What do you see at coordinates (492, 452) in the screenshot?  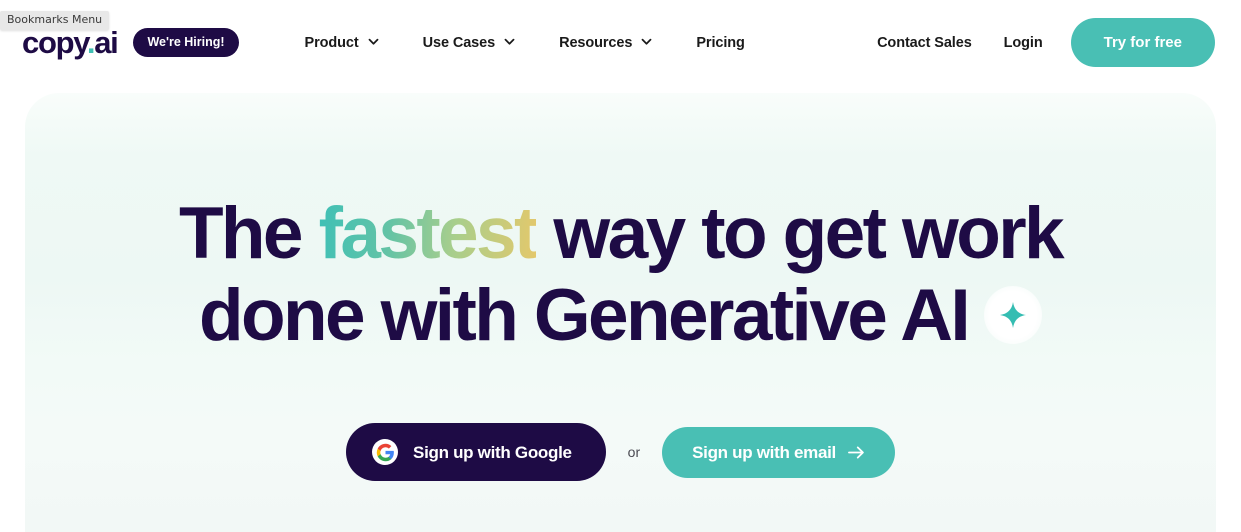 I see `google-button-label: Sign up with Google` at bounding box center [492, 452].